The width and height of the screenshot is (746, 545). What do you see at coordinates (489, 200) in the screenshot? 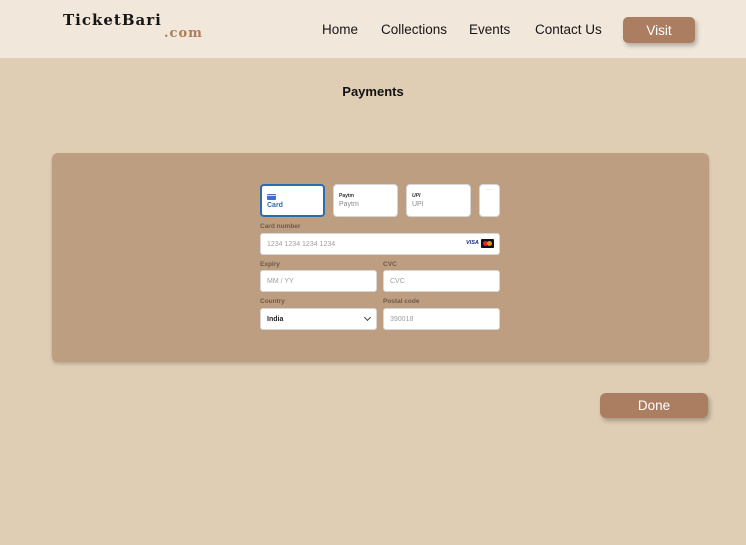
I see `tab-more: ···` at bounding box center [489, 200].